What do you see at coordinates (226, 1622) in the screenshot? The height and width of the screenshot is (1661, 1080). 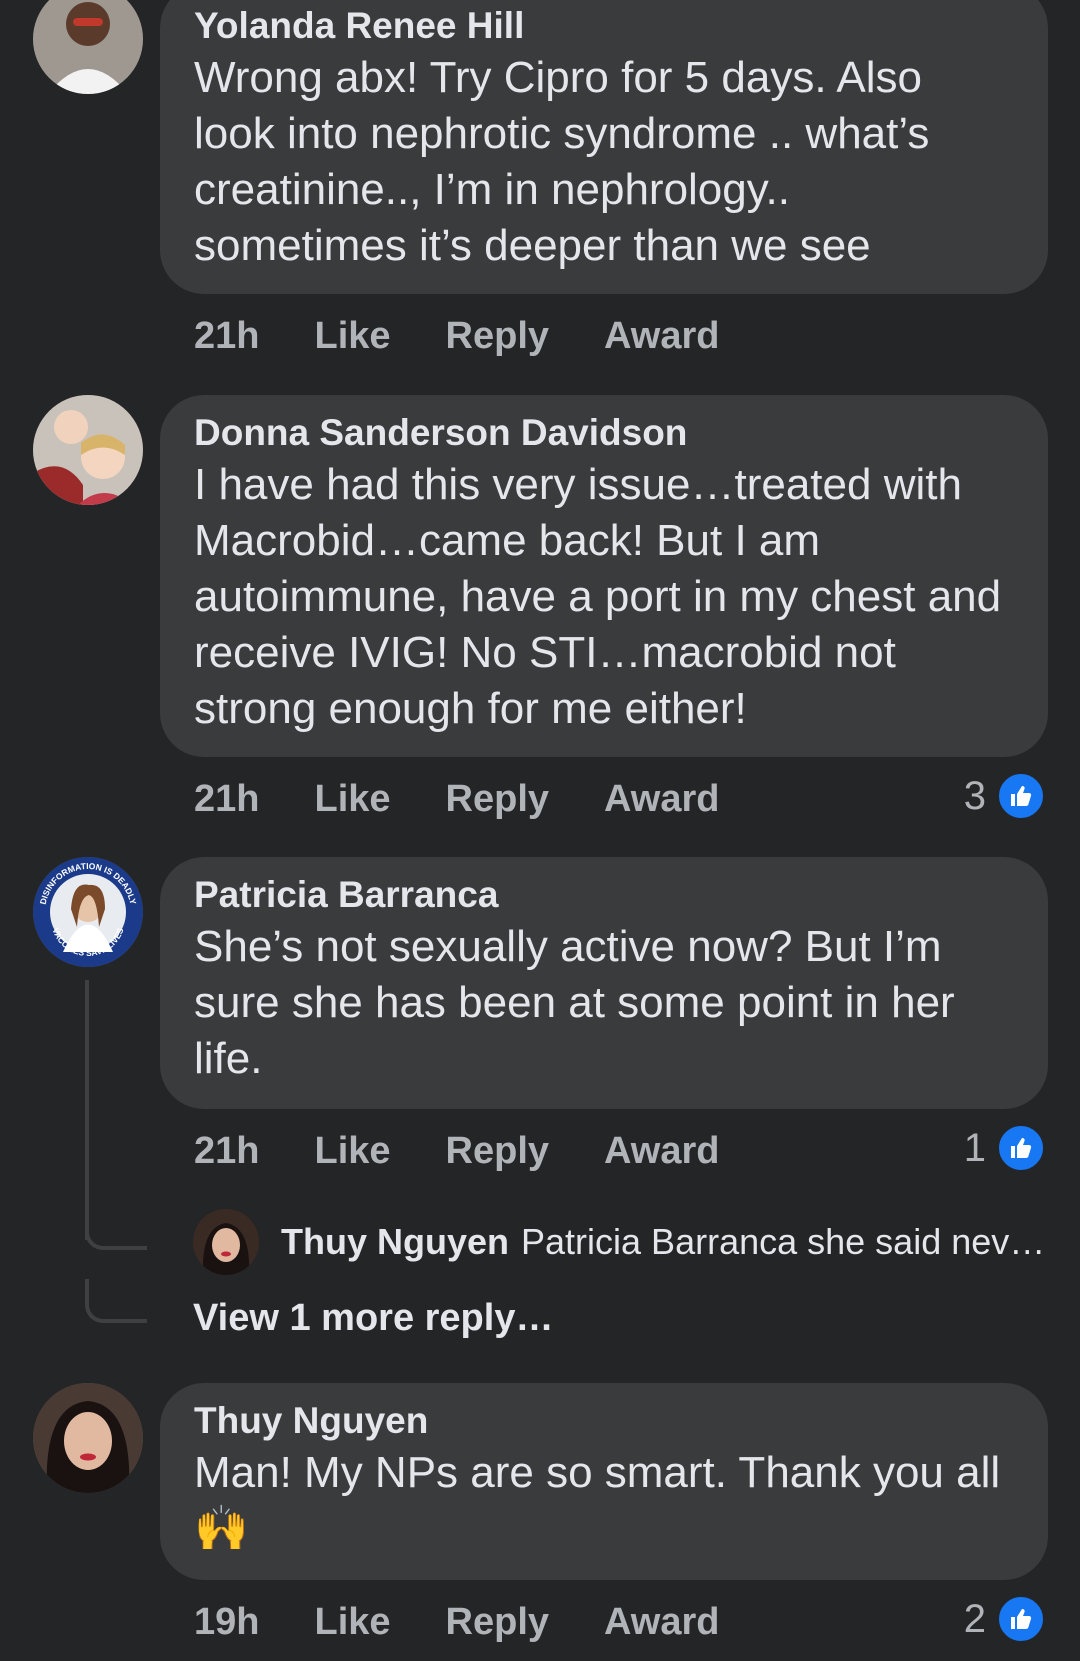 I see `comment-timestamp: 19h` at bounding box center [226, 1622].